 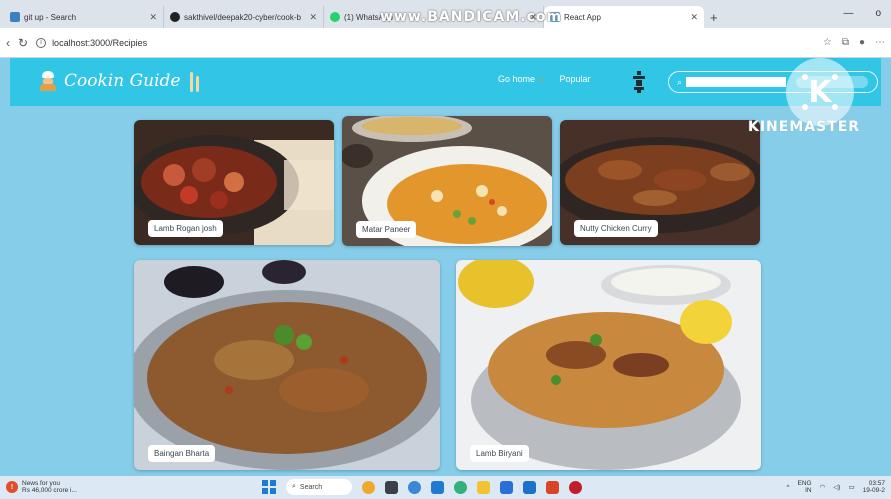 What do you see at coordinates (175, 17) in the screenshot?
I see `github-icon` at bounding box center [175, 17].